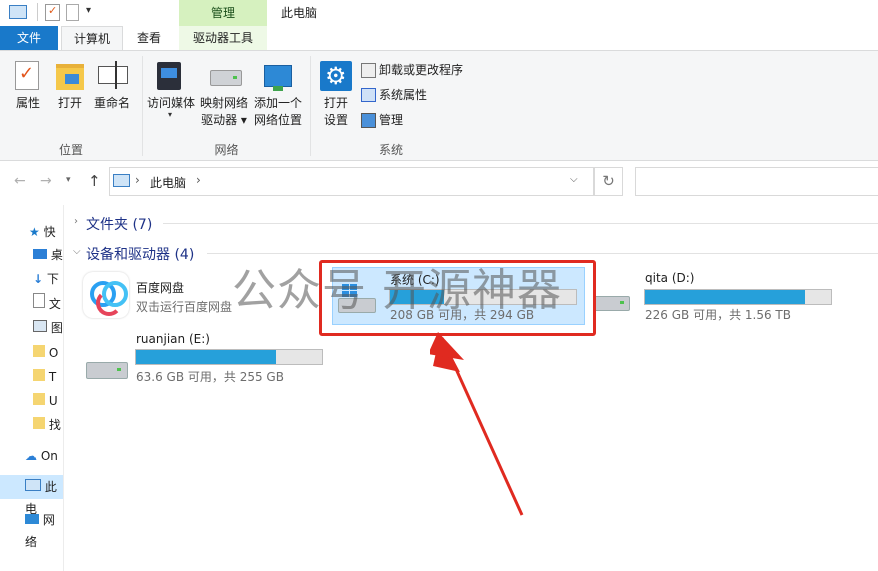 The width and height of the screenshot is (878, 571). Describe the element at coordinates (277, 120) in the screenshot. I see `add-network-label-2: 网络位置` at that location.